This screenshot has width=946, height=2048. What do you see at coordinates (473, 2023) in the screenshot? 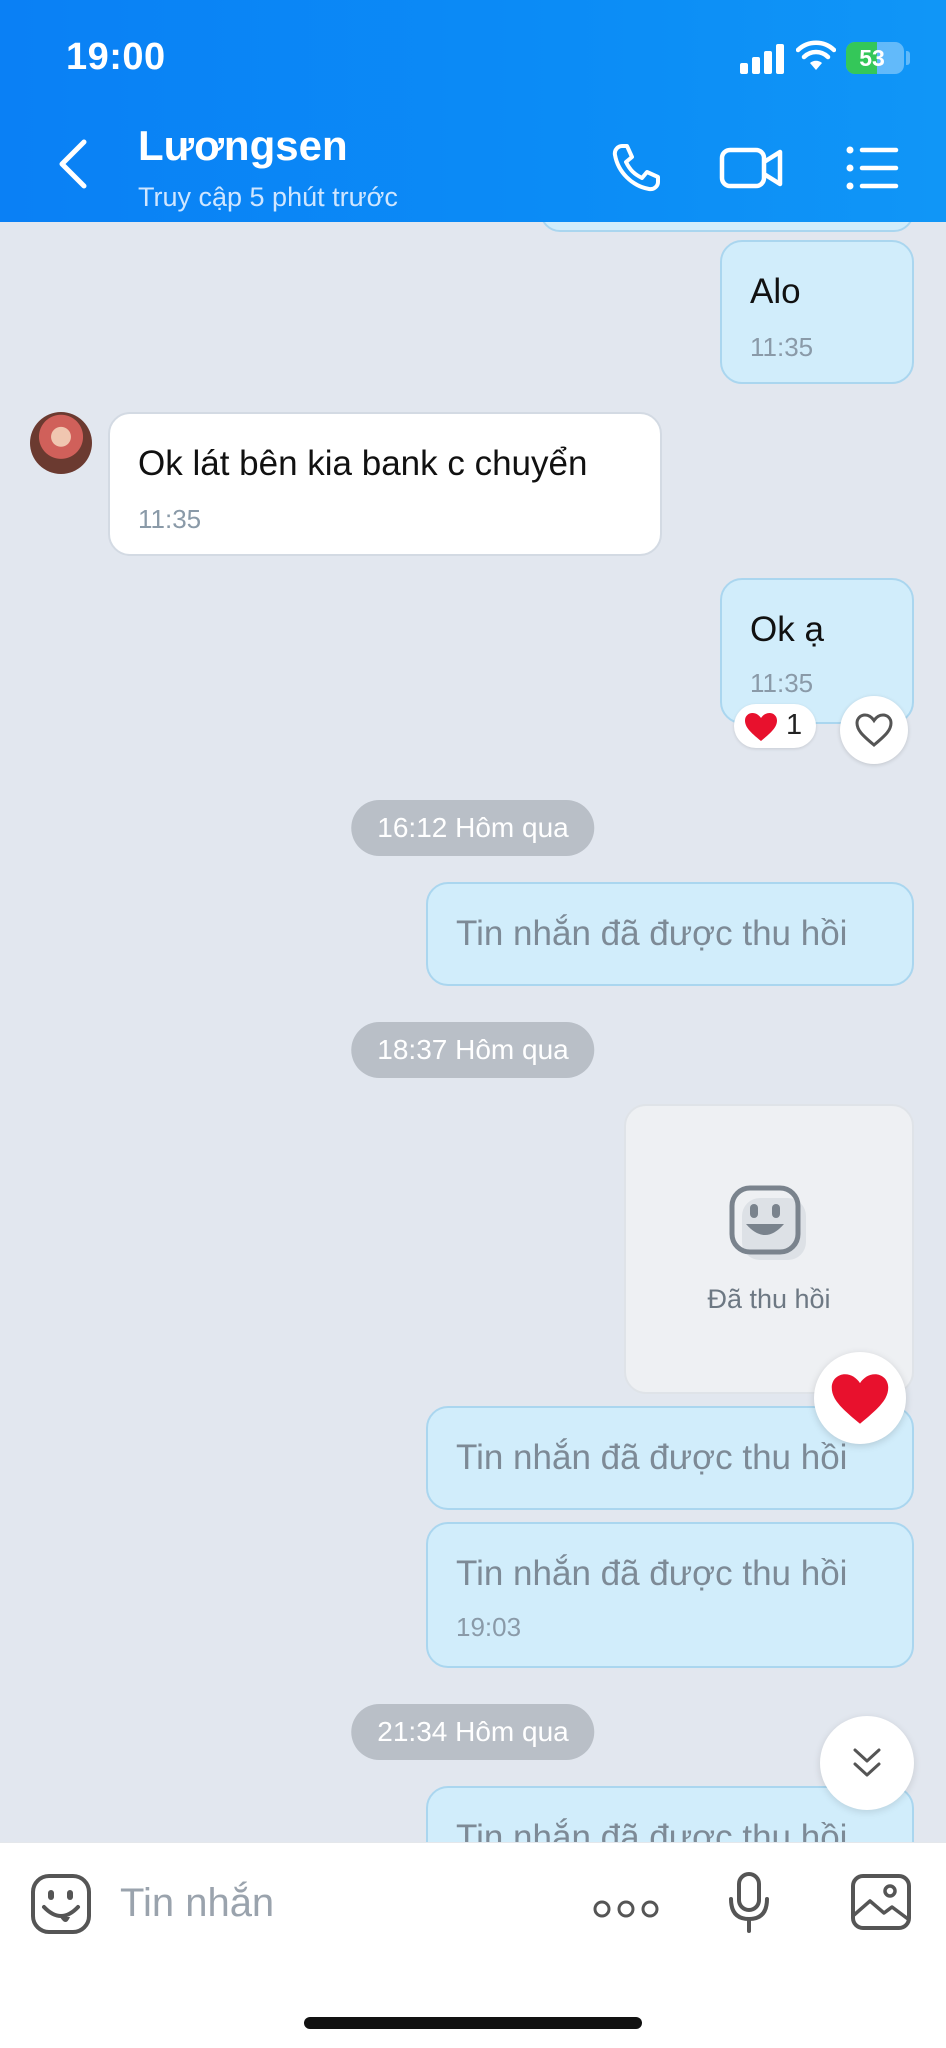
I see `home-indicator` at bounding box center [473, 2023].